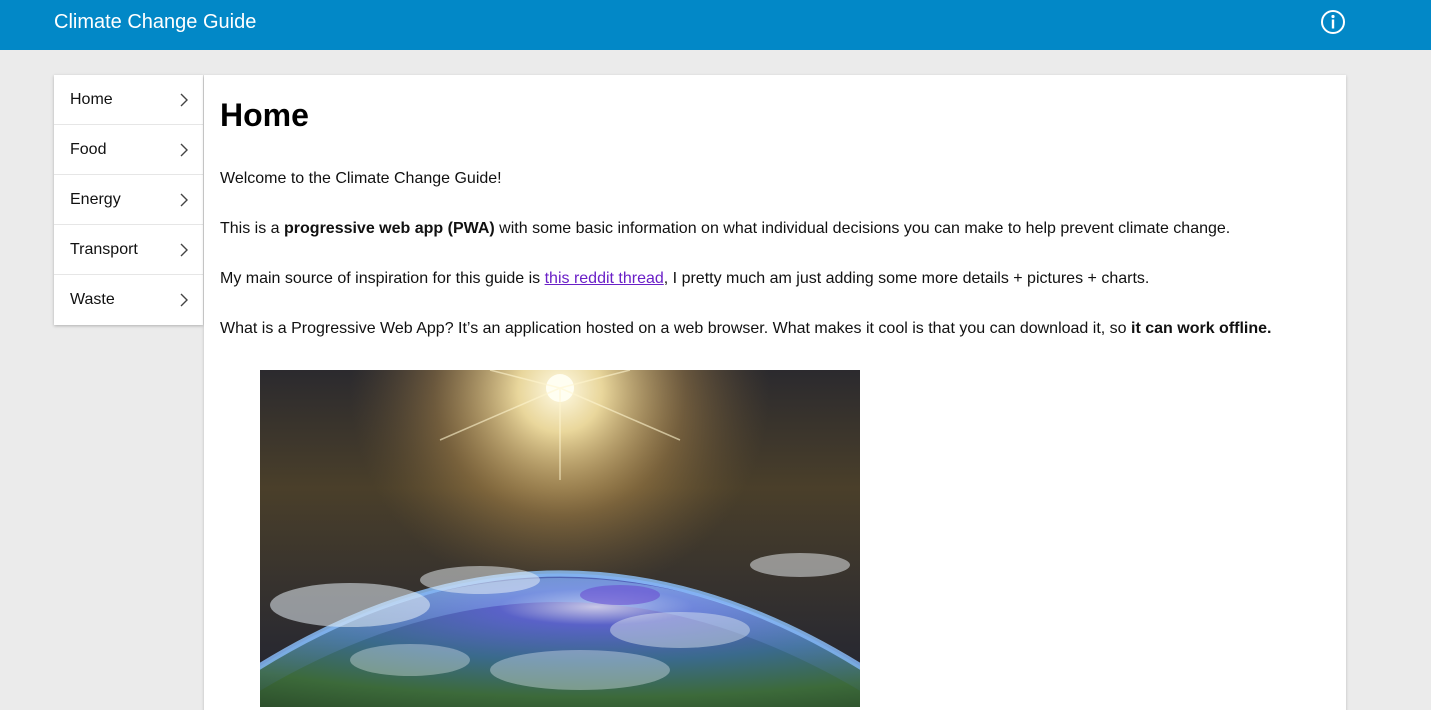 The width and height of the screenshot is (1431, 710). I want to click on sidebar-nav: Home Food Energy Transport Waste, so click(128, 200).